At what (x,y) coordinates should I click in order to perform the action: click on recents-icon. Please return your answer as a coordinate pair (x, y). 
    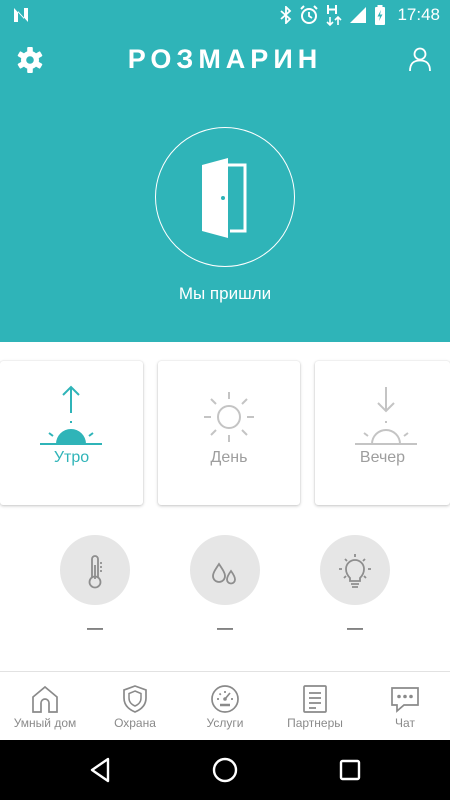
    Looking at the image, I should click on (350, 770).